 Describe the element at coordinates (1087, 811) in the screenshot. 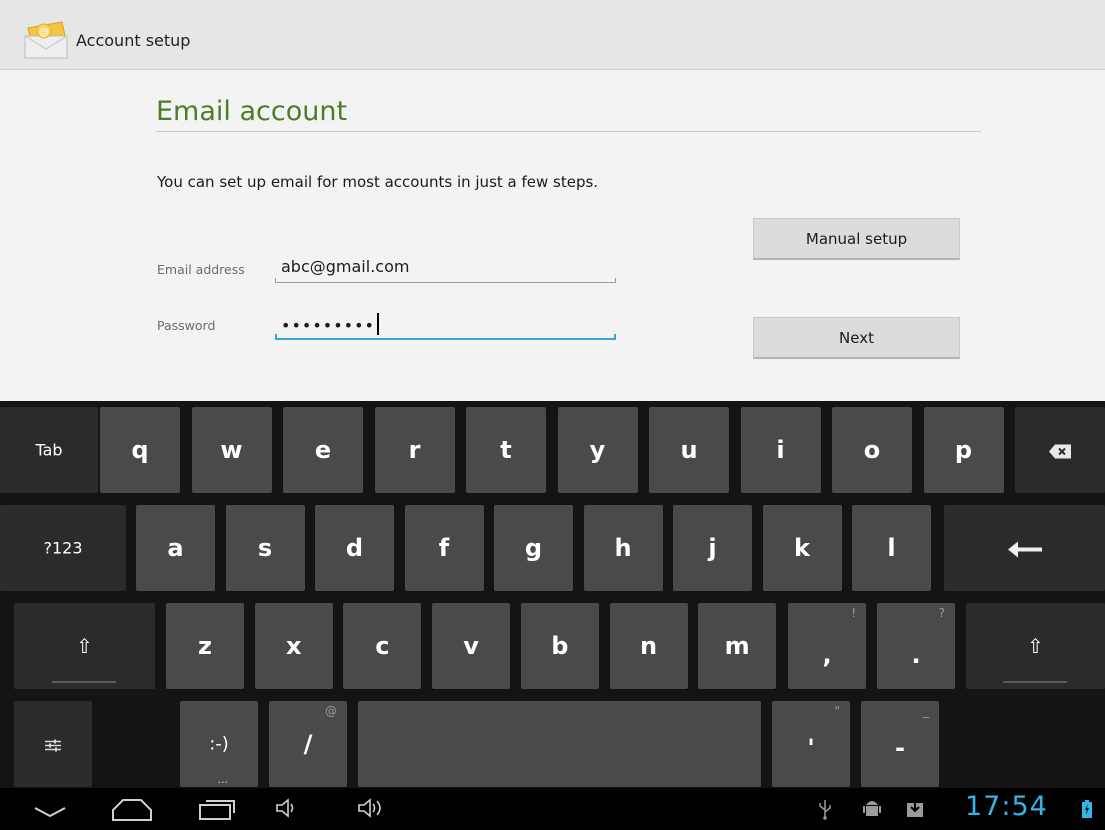

I see `battery-charging-icon` at that location.